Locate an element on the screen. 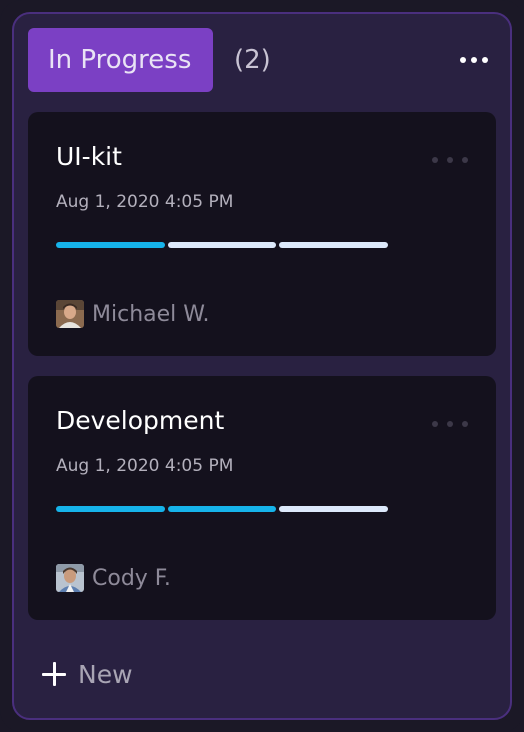 This screenshot has height=732, width=524. column-more-icon is located at coordinates (474, 60).